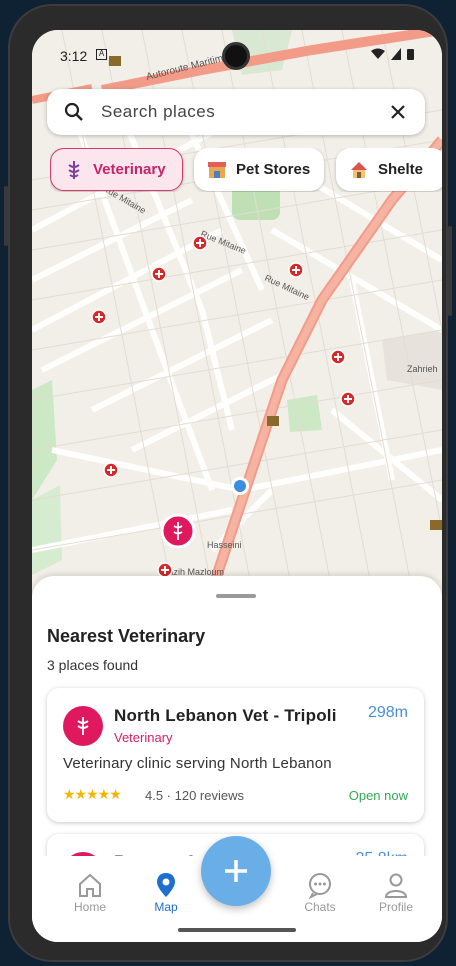 The image size is (456, 966). What do you see at coordinates (83, 726) in the screenshot?
I see `vet-logo-icon` at bounding box center [83, 726].